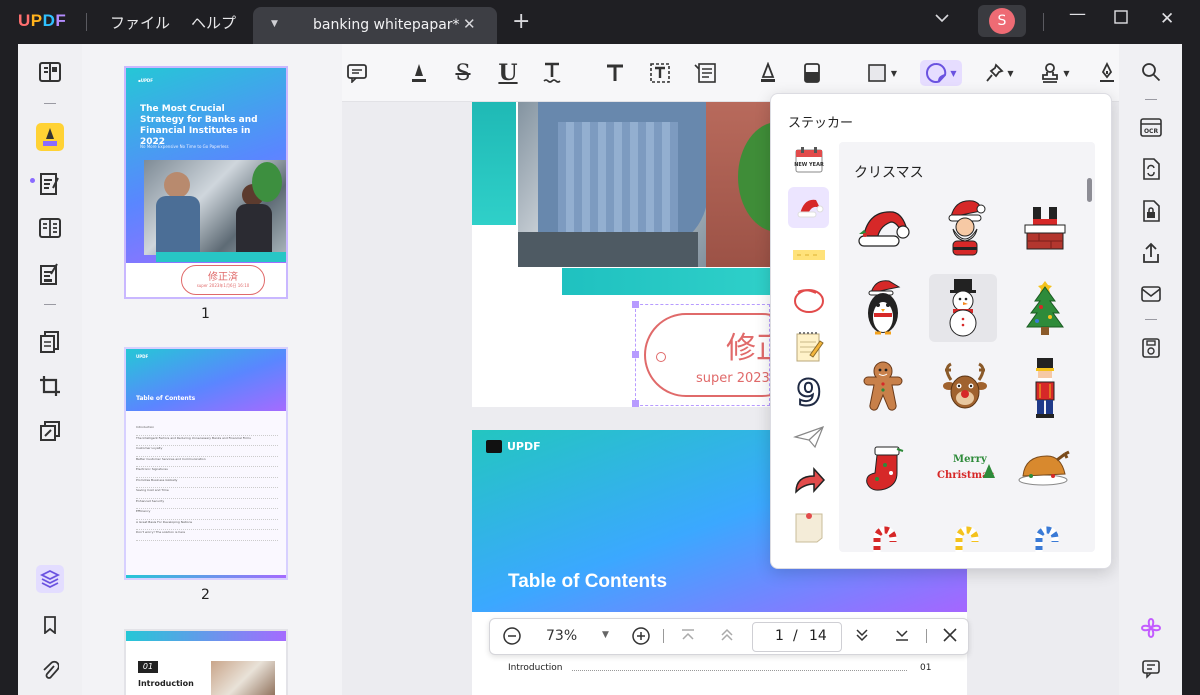 This screenshot has width=1200, height=695. Describe the element at coordinates (1151, 131) in the screenshot. I see `svg-text: OCR` at that location.